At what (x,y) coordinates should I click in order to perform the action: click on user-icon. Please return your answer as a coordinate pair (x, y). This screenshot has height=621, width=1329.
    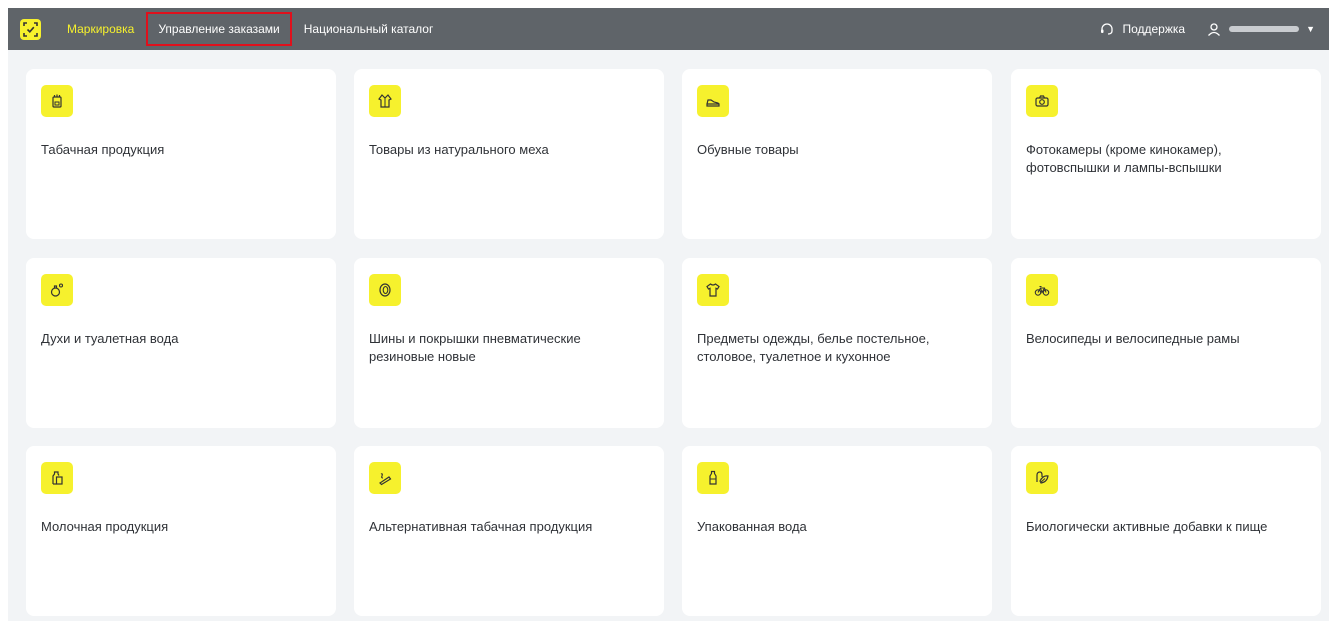
    Looking at the image, I should click on (1214, 29).